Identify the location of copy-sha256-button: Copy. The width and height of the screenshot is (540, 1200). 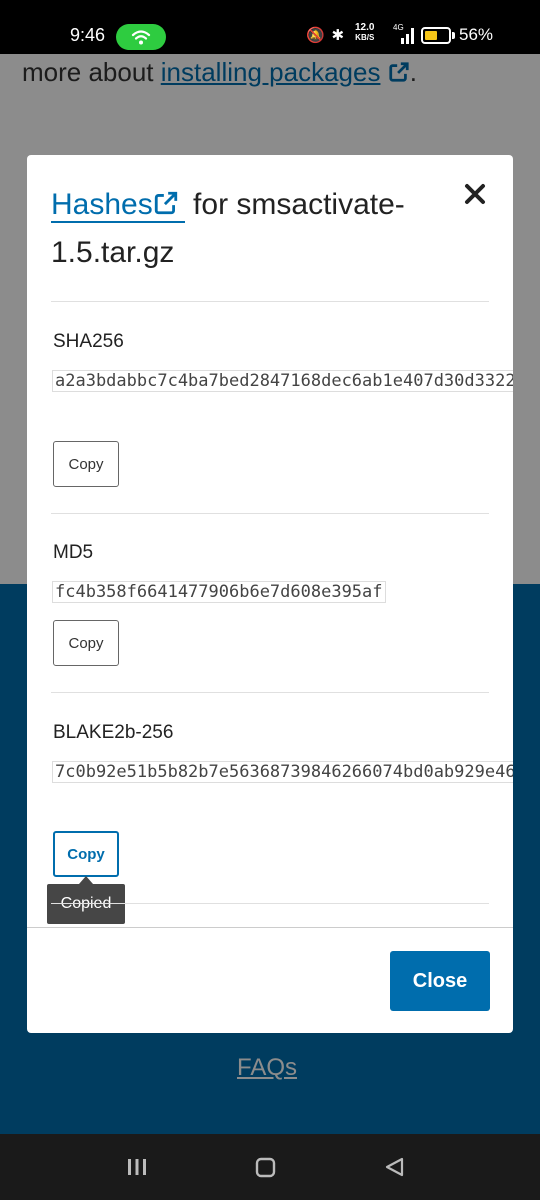
(86, 464).